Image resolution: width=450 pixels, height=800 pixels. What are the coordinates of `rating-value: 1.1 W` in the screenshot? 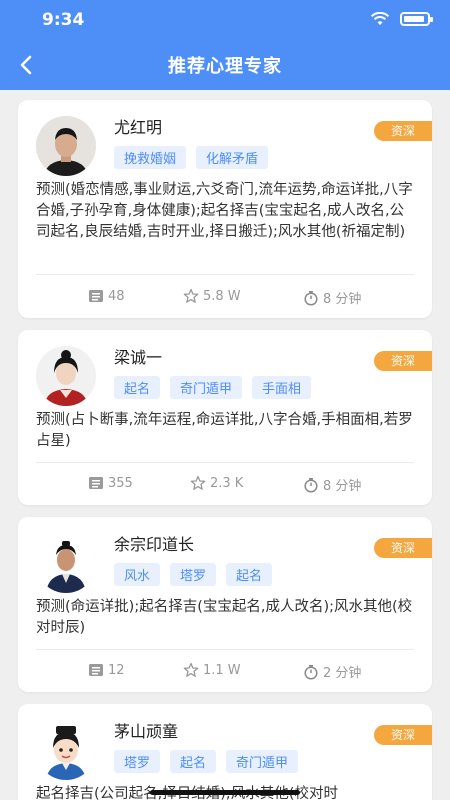 It's located at (222, 670).